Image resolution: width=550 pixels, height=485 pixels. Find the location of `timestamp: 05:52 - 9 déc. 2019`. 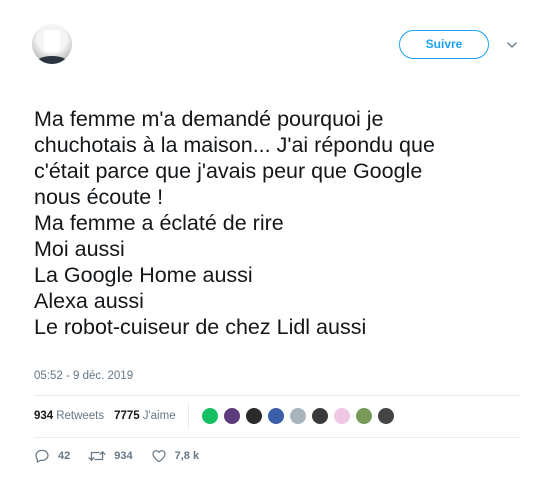

timestamp: 05:52 - 9 déc. 2019 is located at coordinates (83, 376).